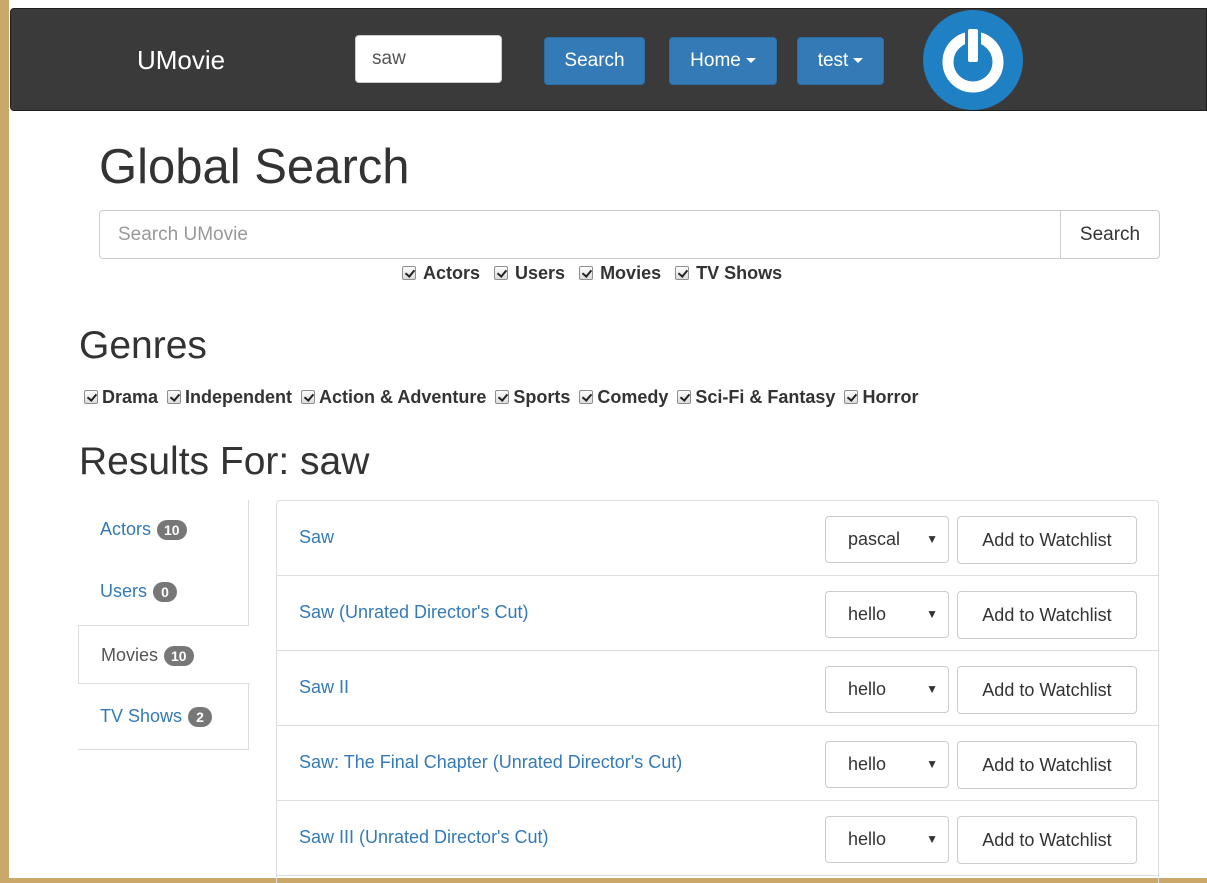 The image size is (1207, 883). I want to click on home-menu-button: Home, so click(723, 61).